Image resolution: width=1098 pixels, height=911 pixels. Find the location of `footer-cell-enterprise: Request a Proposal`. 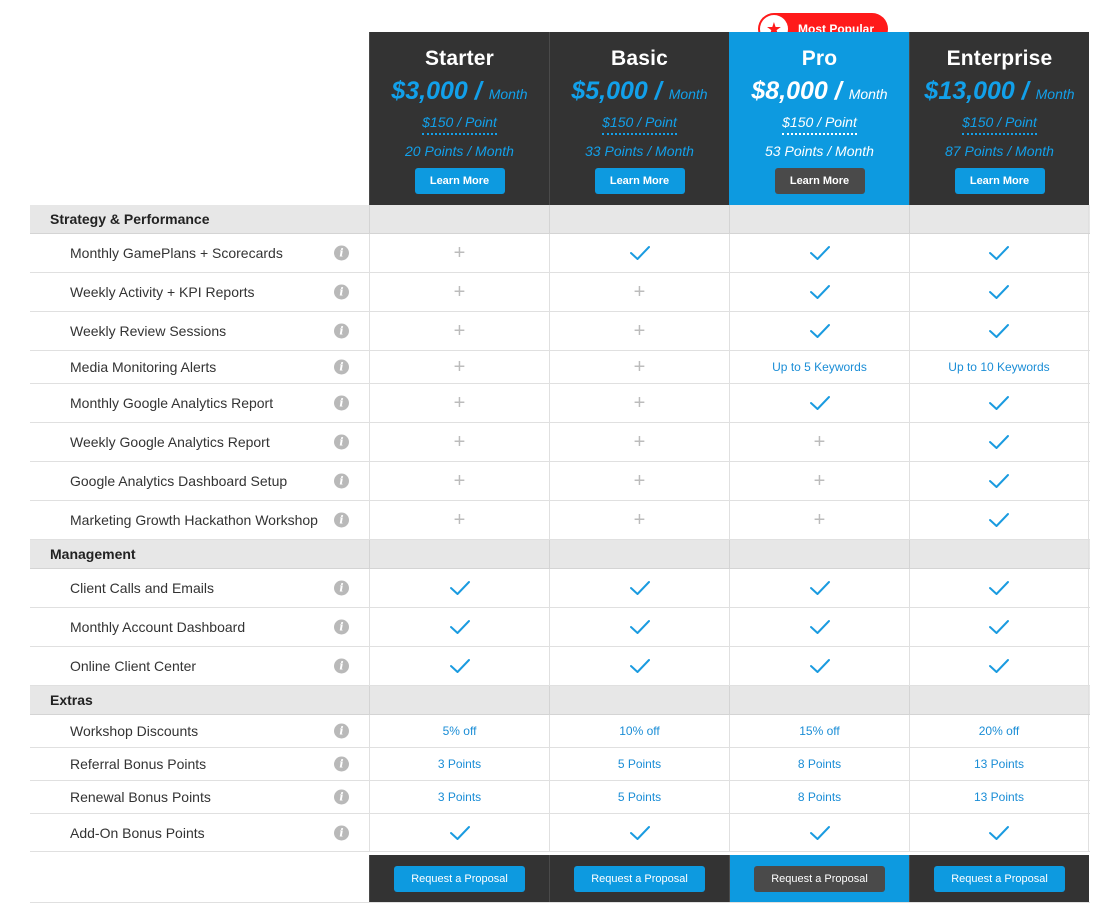

footer-cell-enterprise: Request a Proposal is located at coordinates (999, 879).